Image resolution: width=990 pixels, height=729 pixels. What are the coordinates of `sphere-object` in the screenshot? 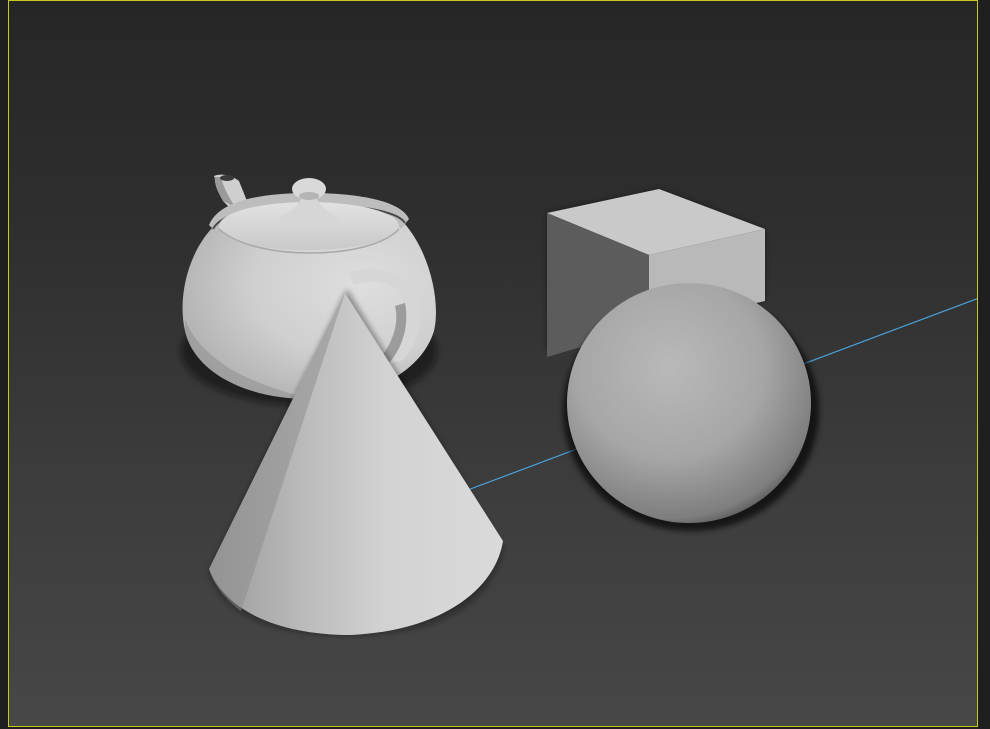 It's located at (691, 407).